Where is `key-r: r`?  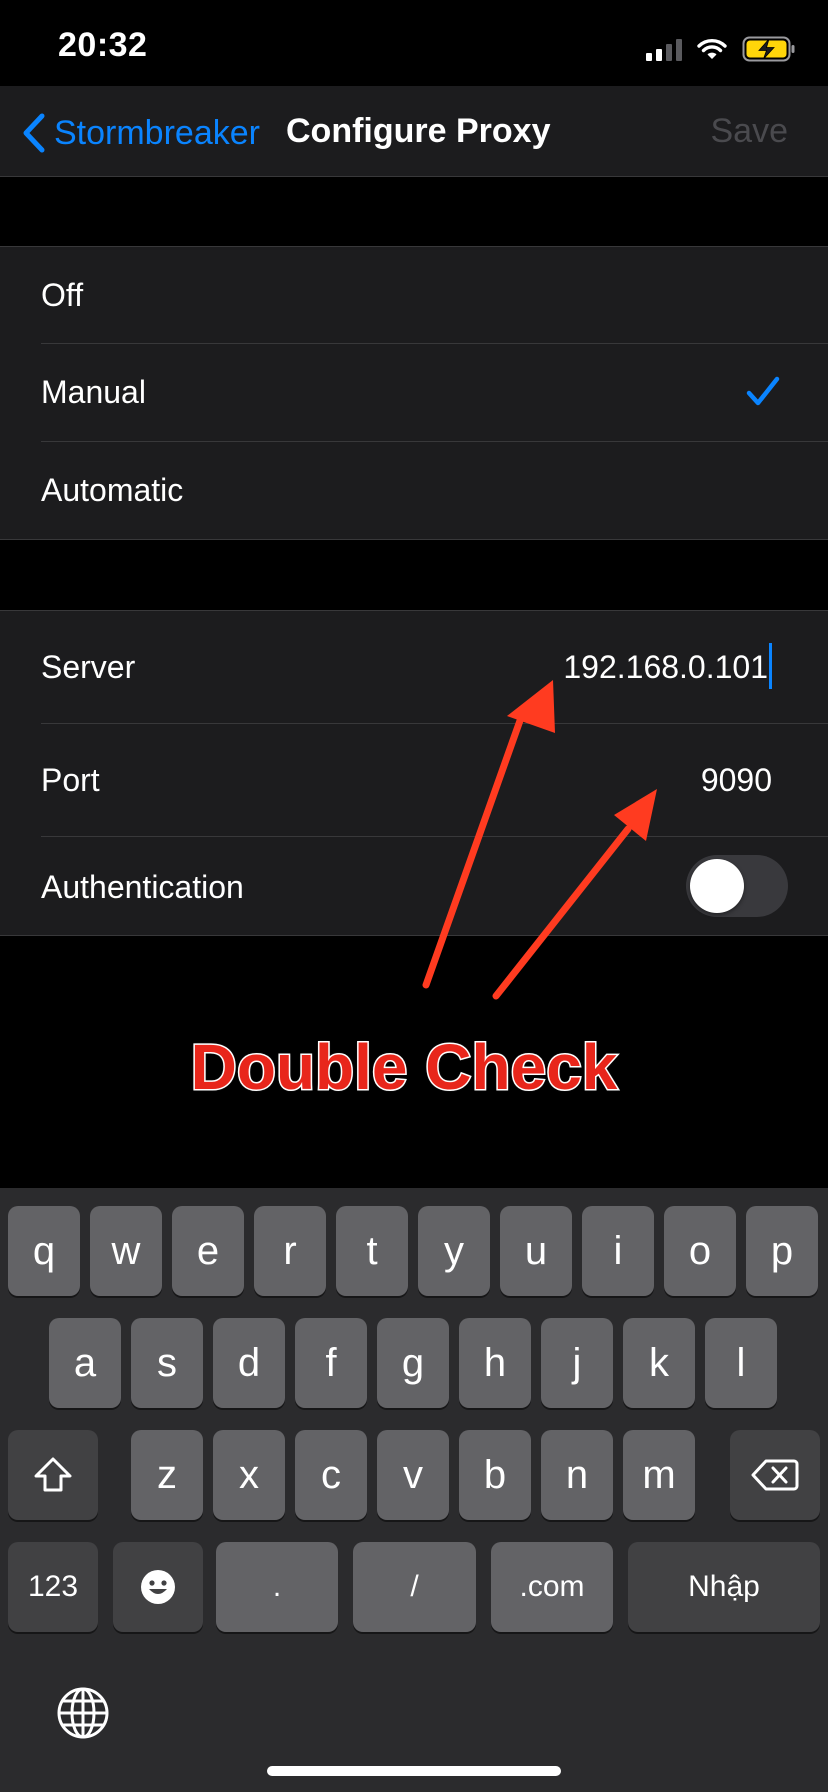 key-r: r is located at coordinates (290, 1251).